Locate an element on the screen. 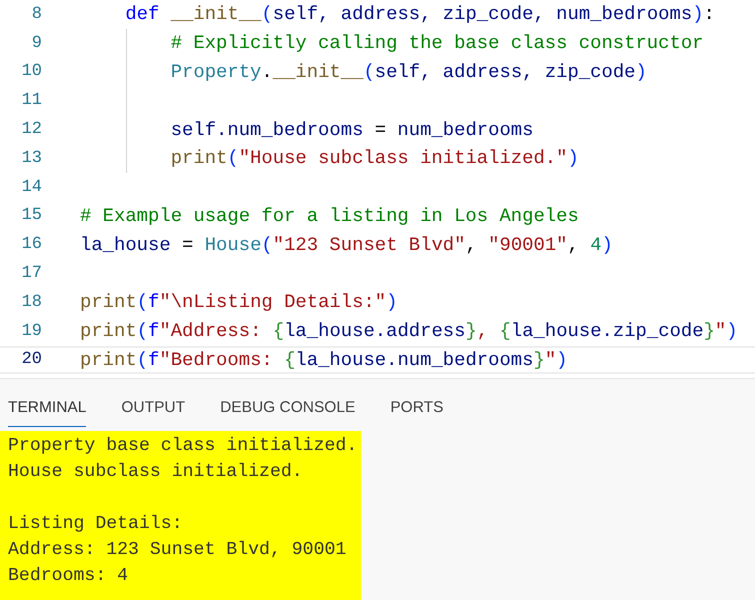  line-number: 9 is located at coordinates (36, 43).